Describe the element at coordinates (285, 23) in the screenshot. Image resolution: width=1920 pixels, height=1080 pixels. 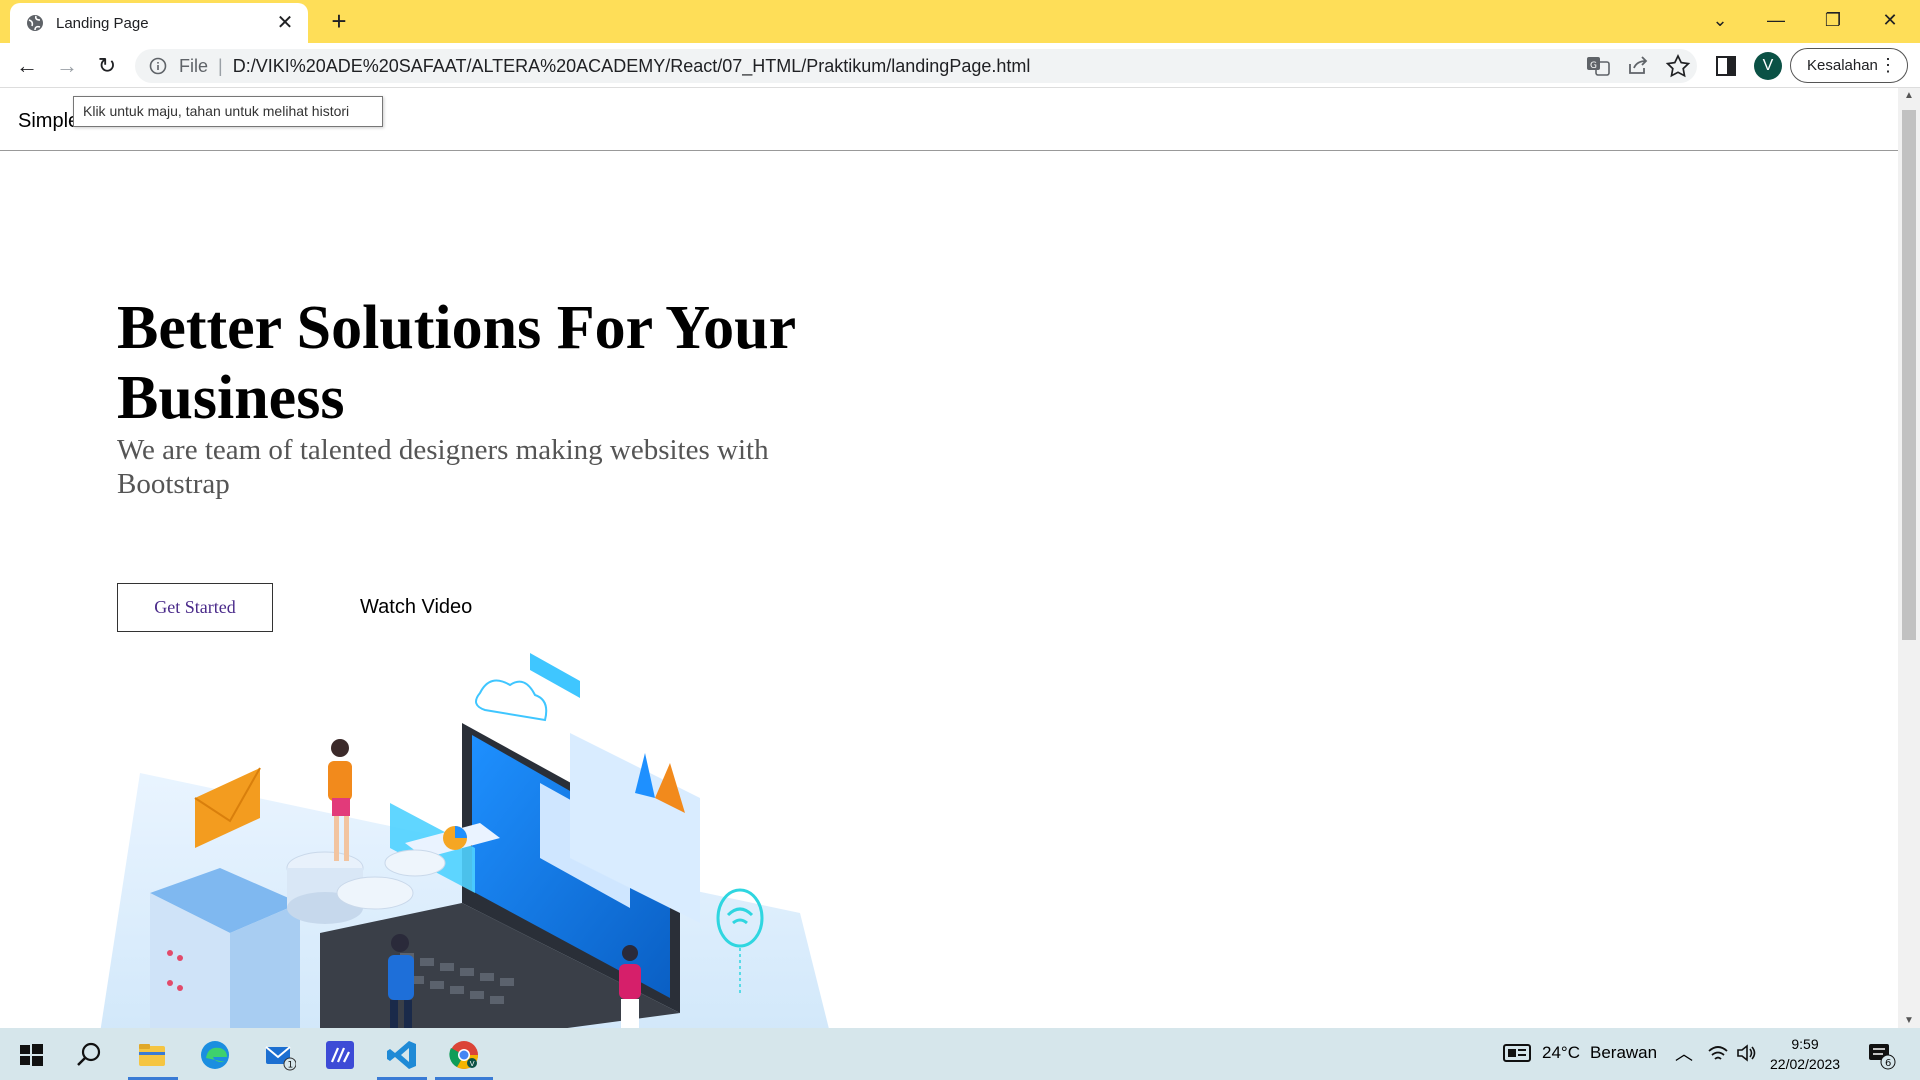
I see `close-tab-icon: ✕` at that location.